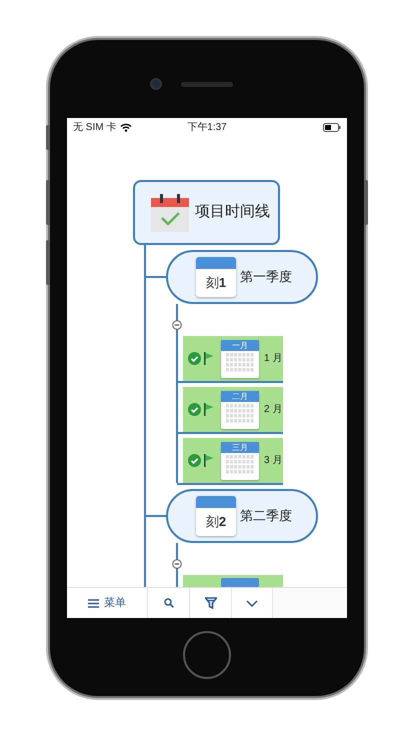 Image resolution: width=414 pixels, height=736 pixels. I want to click on root-node: 项目时间线, so click(206, 212).